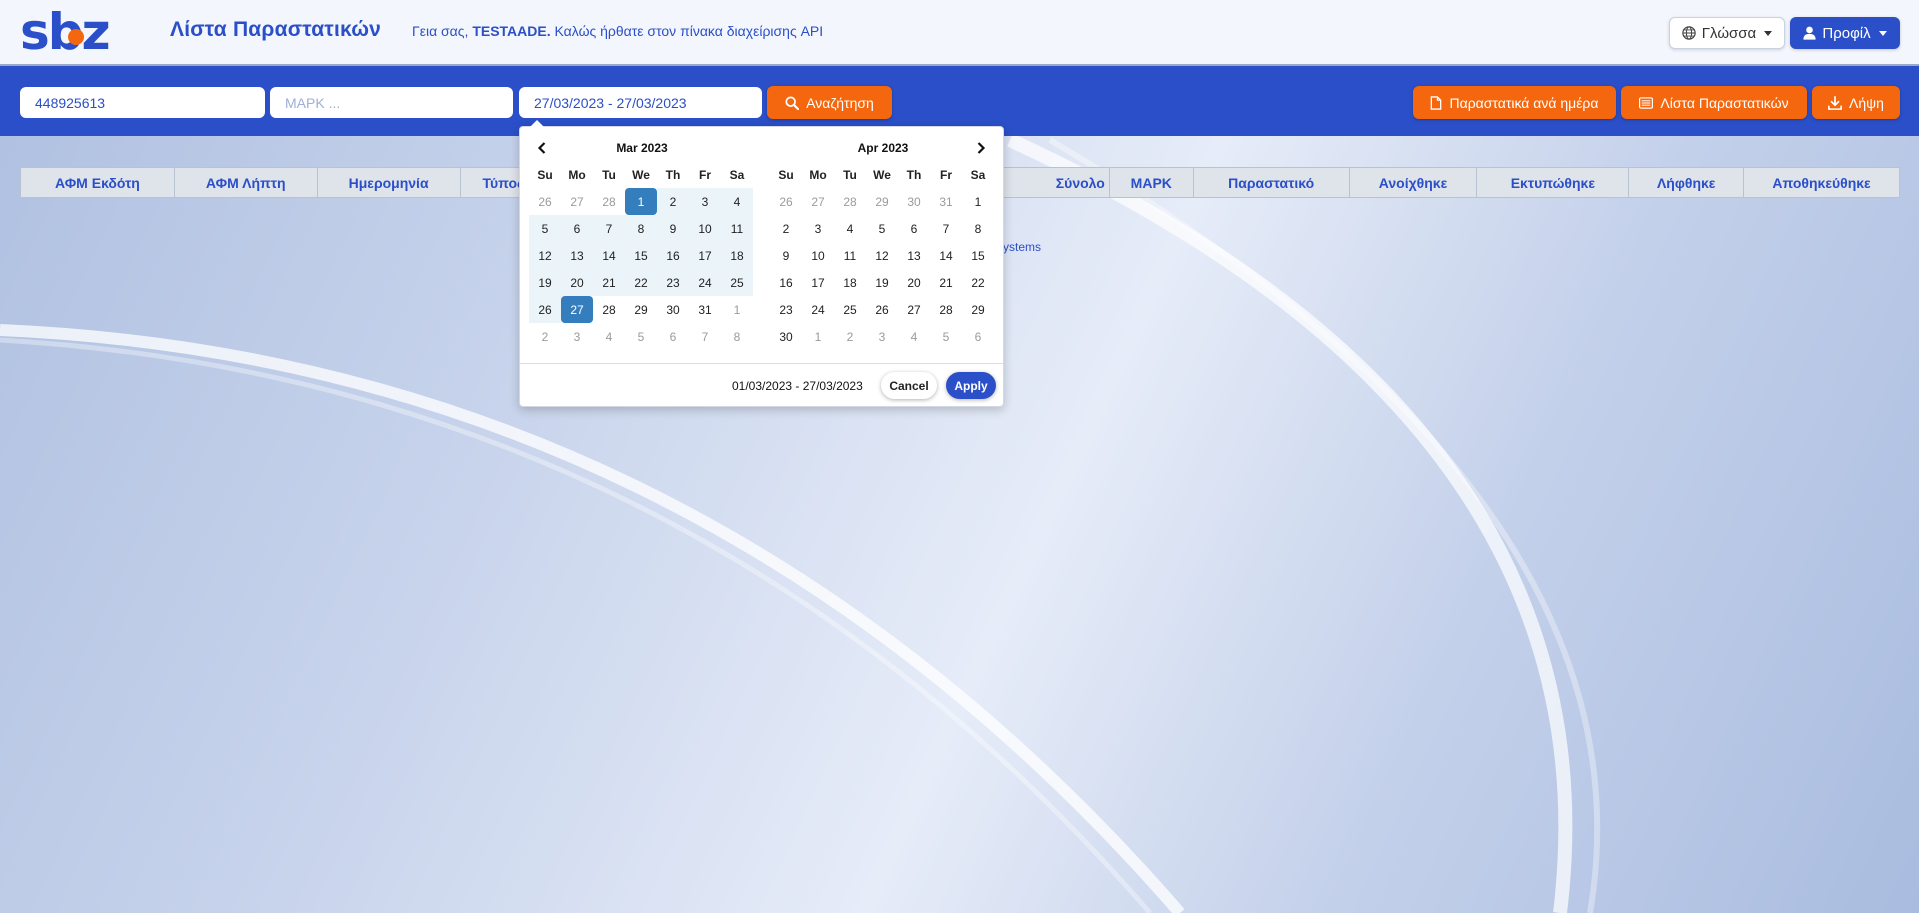  I want to click on next-month-button, so click(981, 148).